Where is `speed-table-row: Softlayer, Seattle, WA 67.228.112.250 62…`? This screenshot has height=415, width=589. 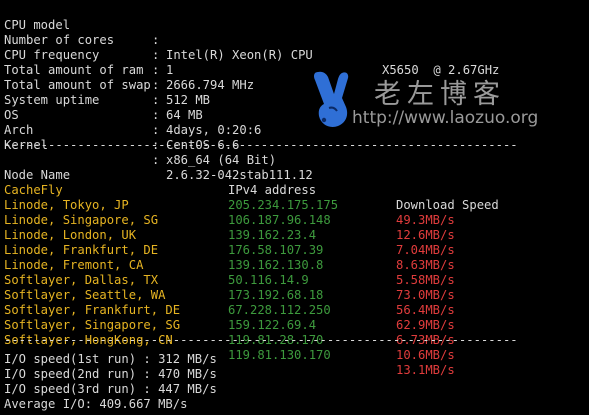 speed-table-row: Softlayer, Seattle, WA 67.228.112.250 62… is located at coordinates (296, 302).